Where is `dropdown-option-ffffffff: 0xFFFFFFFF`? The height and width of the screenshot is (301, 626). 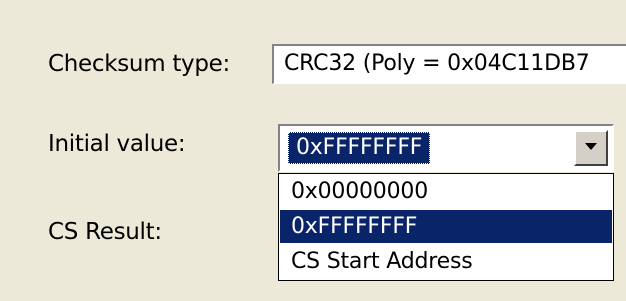
dropdown-option-ffffffff: 0xFFFFFFFF is located at coordinates (446, 226).